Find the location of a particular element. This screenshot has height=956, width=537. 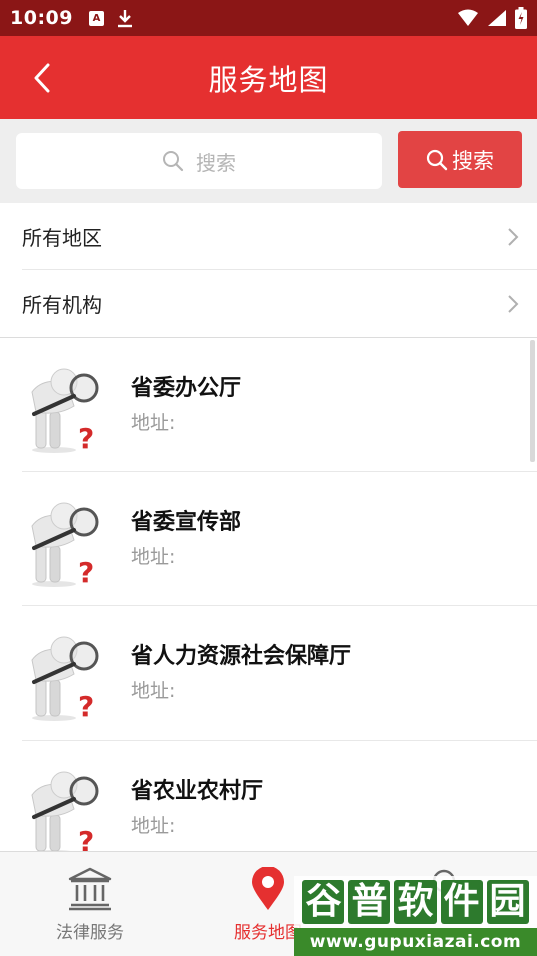

item-name: 省农业农村厅 is located at coordinates (197, 791).